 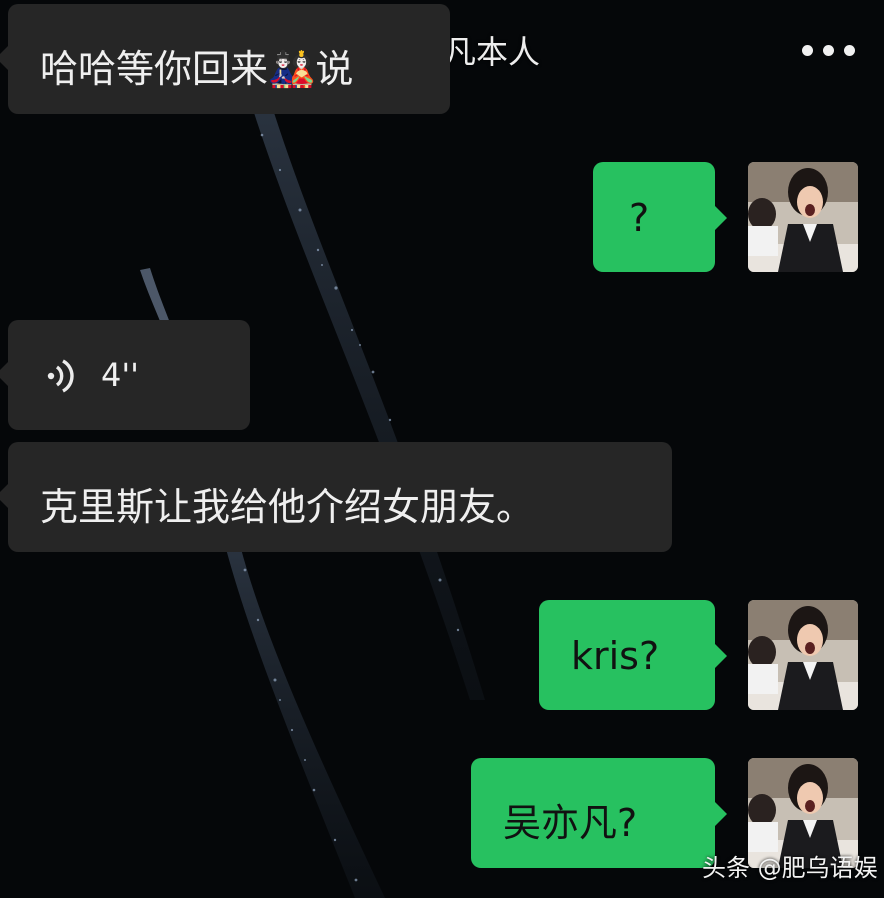 What do you see at coordinates (120, 375) in the screenshot?
I see `voice-duration: 4''` at bounding box center [120, 375].